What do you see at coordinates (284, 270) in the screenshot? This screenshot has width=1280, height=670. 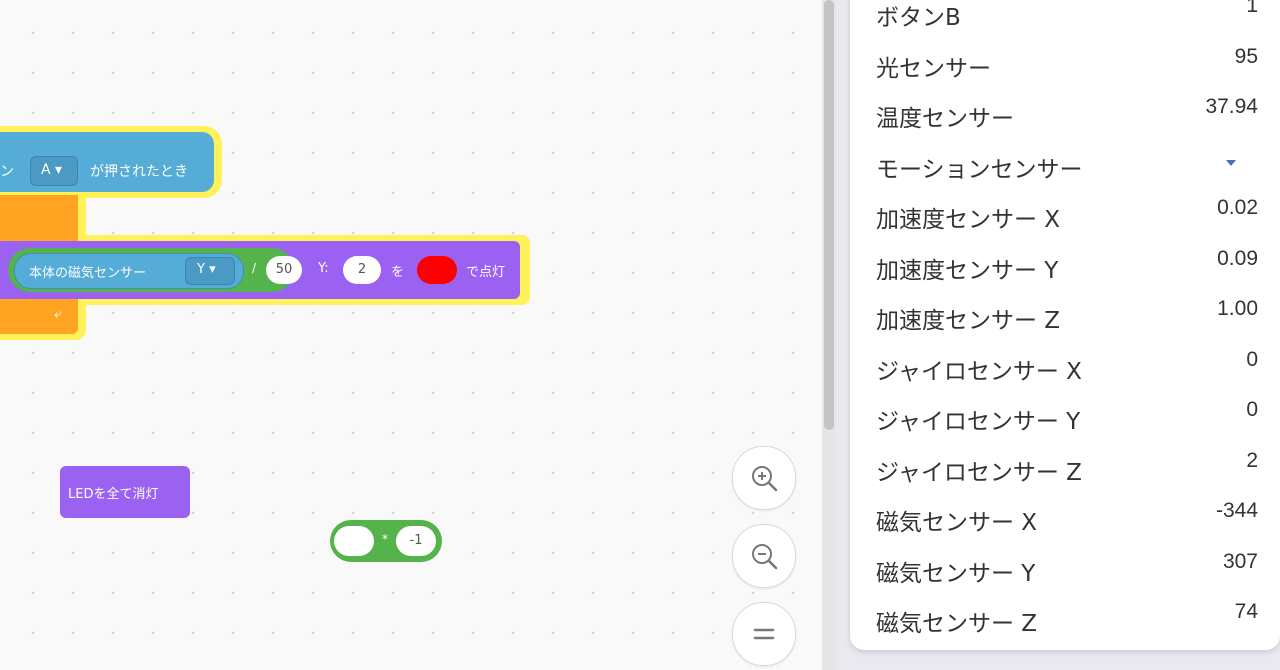 I see `divisor-input: 50` at bounding box center [284, 270].